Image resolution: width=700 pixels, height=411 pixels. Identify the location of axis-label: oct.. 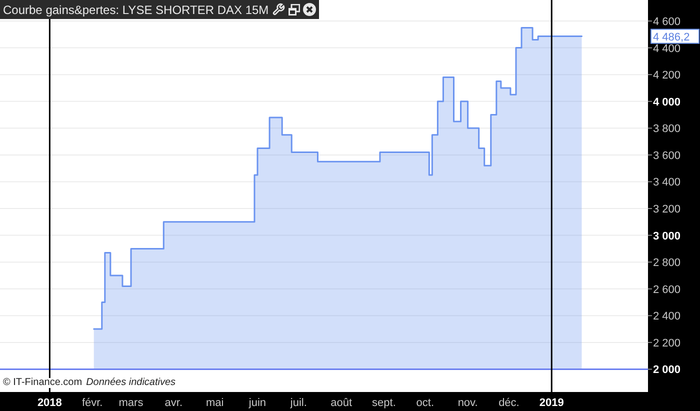
(425, 403).